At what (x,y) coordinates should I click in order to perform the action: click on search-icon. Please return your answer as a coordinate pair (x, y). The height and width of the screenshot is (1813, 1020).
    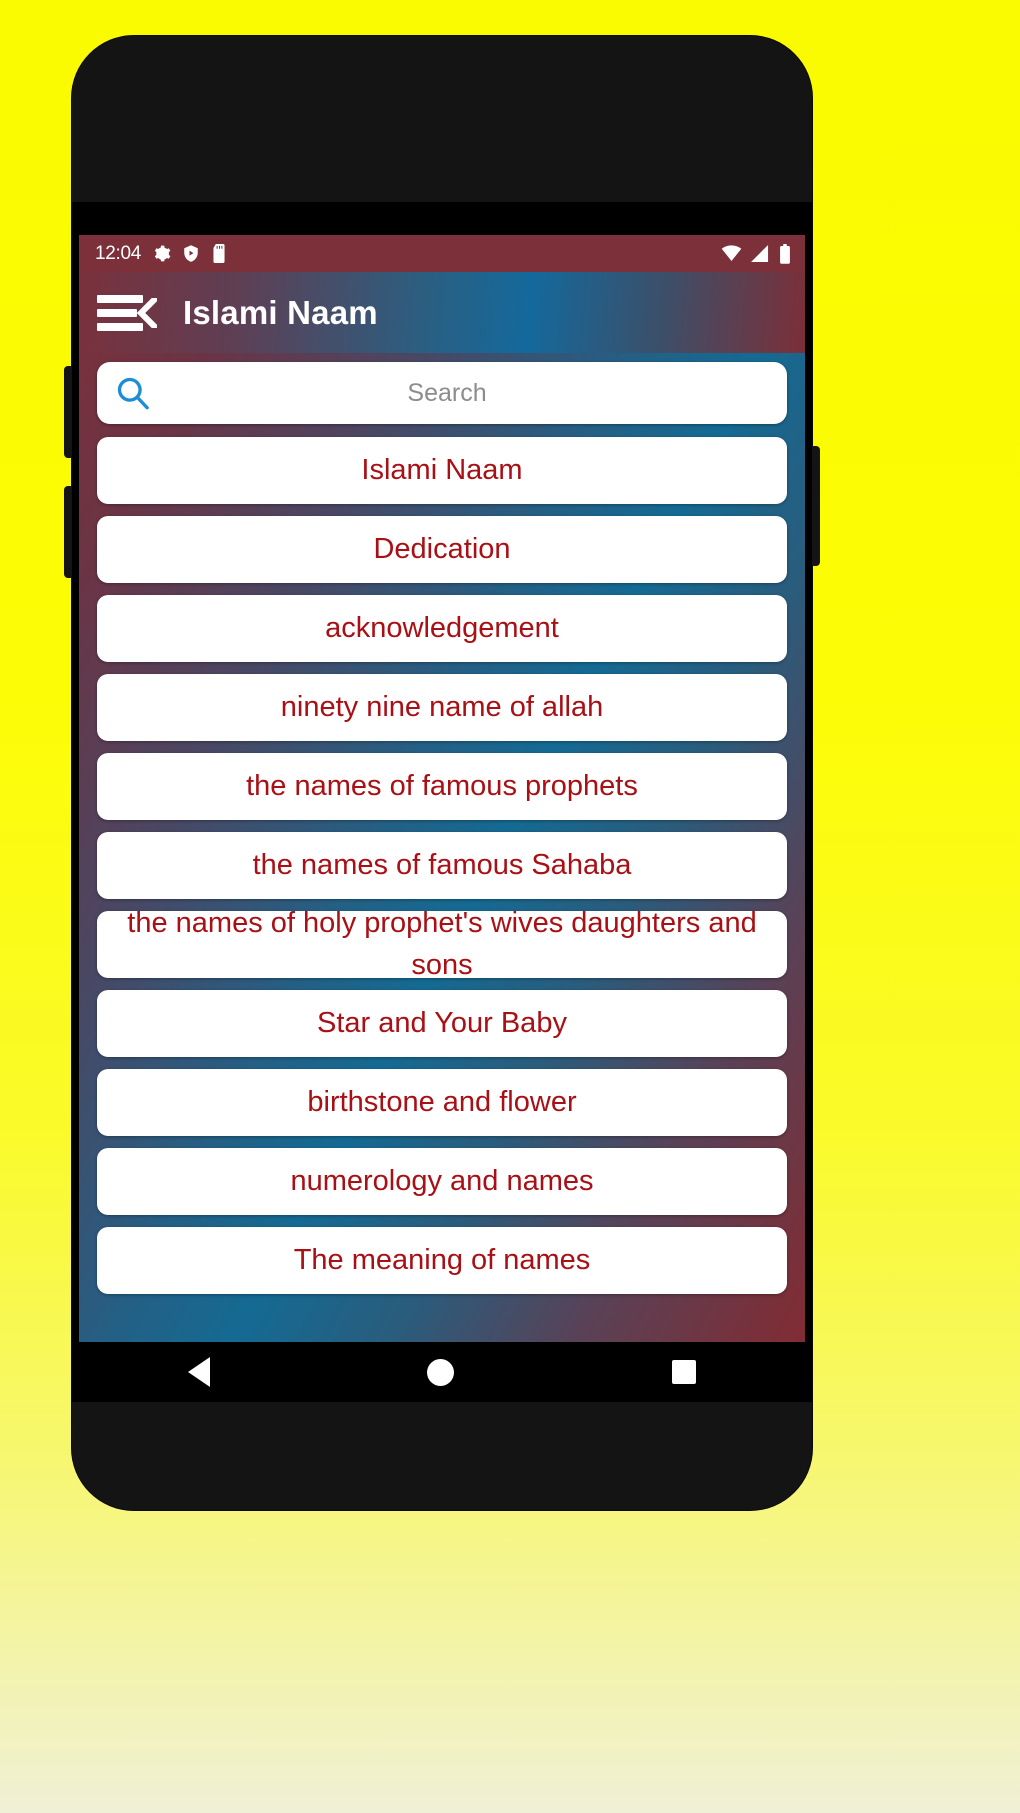
    Looking at the image, I should click on (133, 393).